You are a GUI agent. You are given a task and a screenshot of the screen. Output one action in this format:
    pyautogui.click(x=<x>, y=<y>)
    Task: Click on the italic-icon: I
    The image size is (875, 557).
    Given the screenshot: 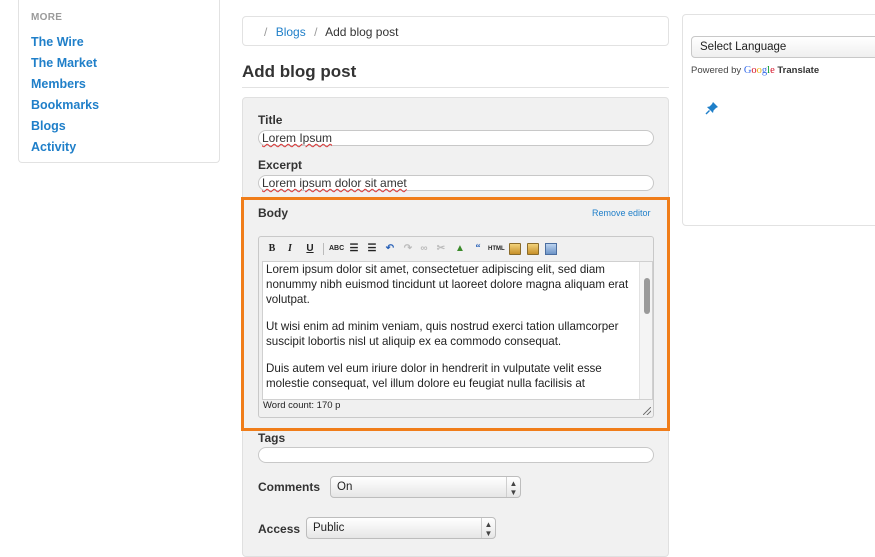 What is the action you would take?
    pyautogui.click(x=290, y=249)
    